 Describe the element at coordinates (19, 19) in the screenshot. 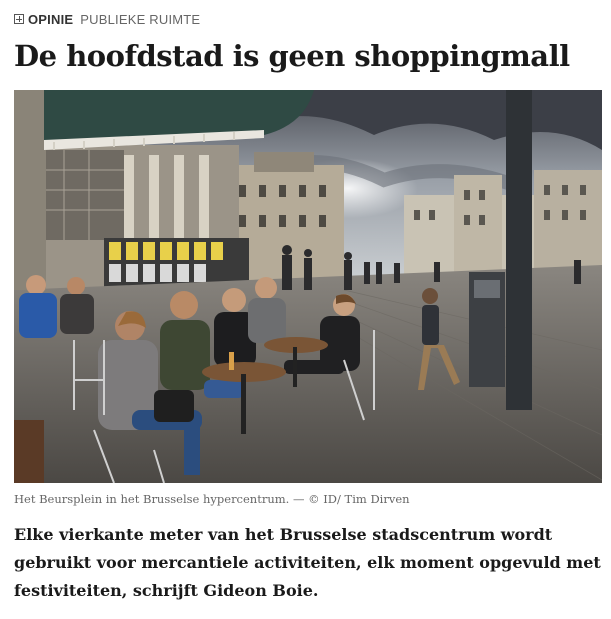

I see `plus-square-icon` at that location.